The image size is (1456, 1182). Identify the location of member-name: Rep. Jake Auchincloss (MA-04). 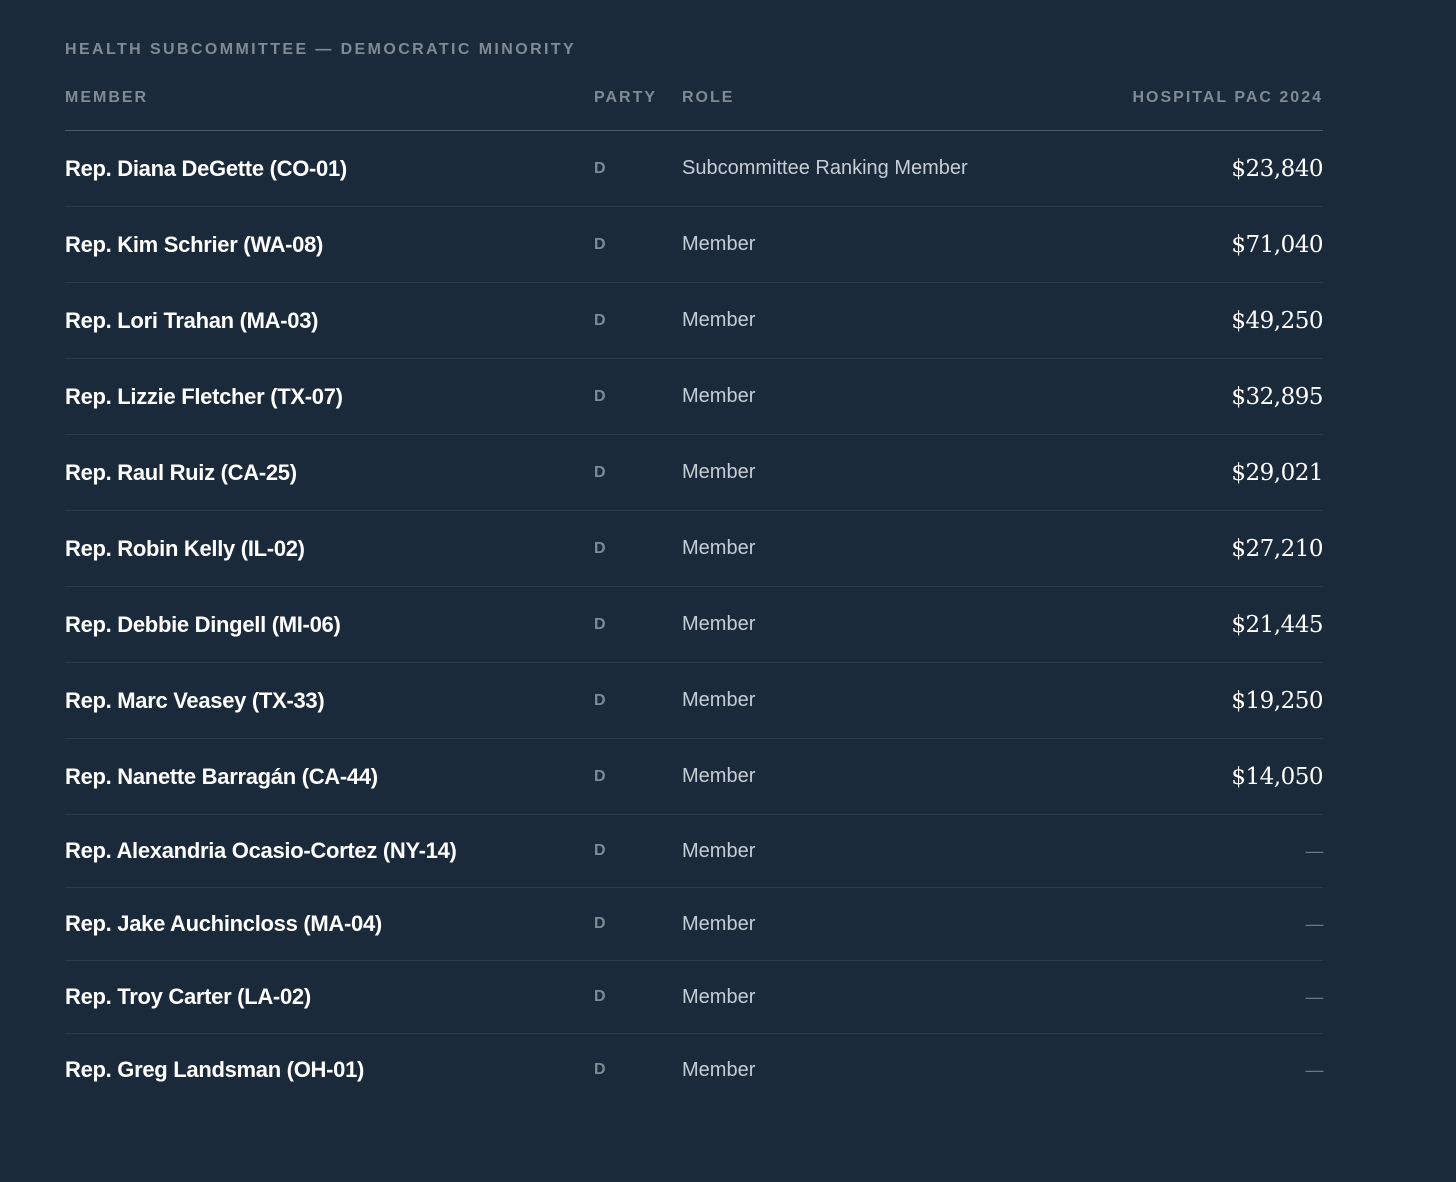
(223, 923).